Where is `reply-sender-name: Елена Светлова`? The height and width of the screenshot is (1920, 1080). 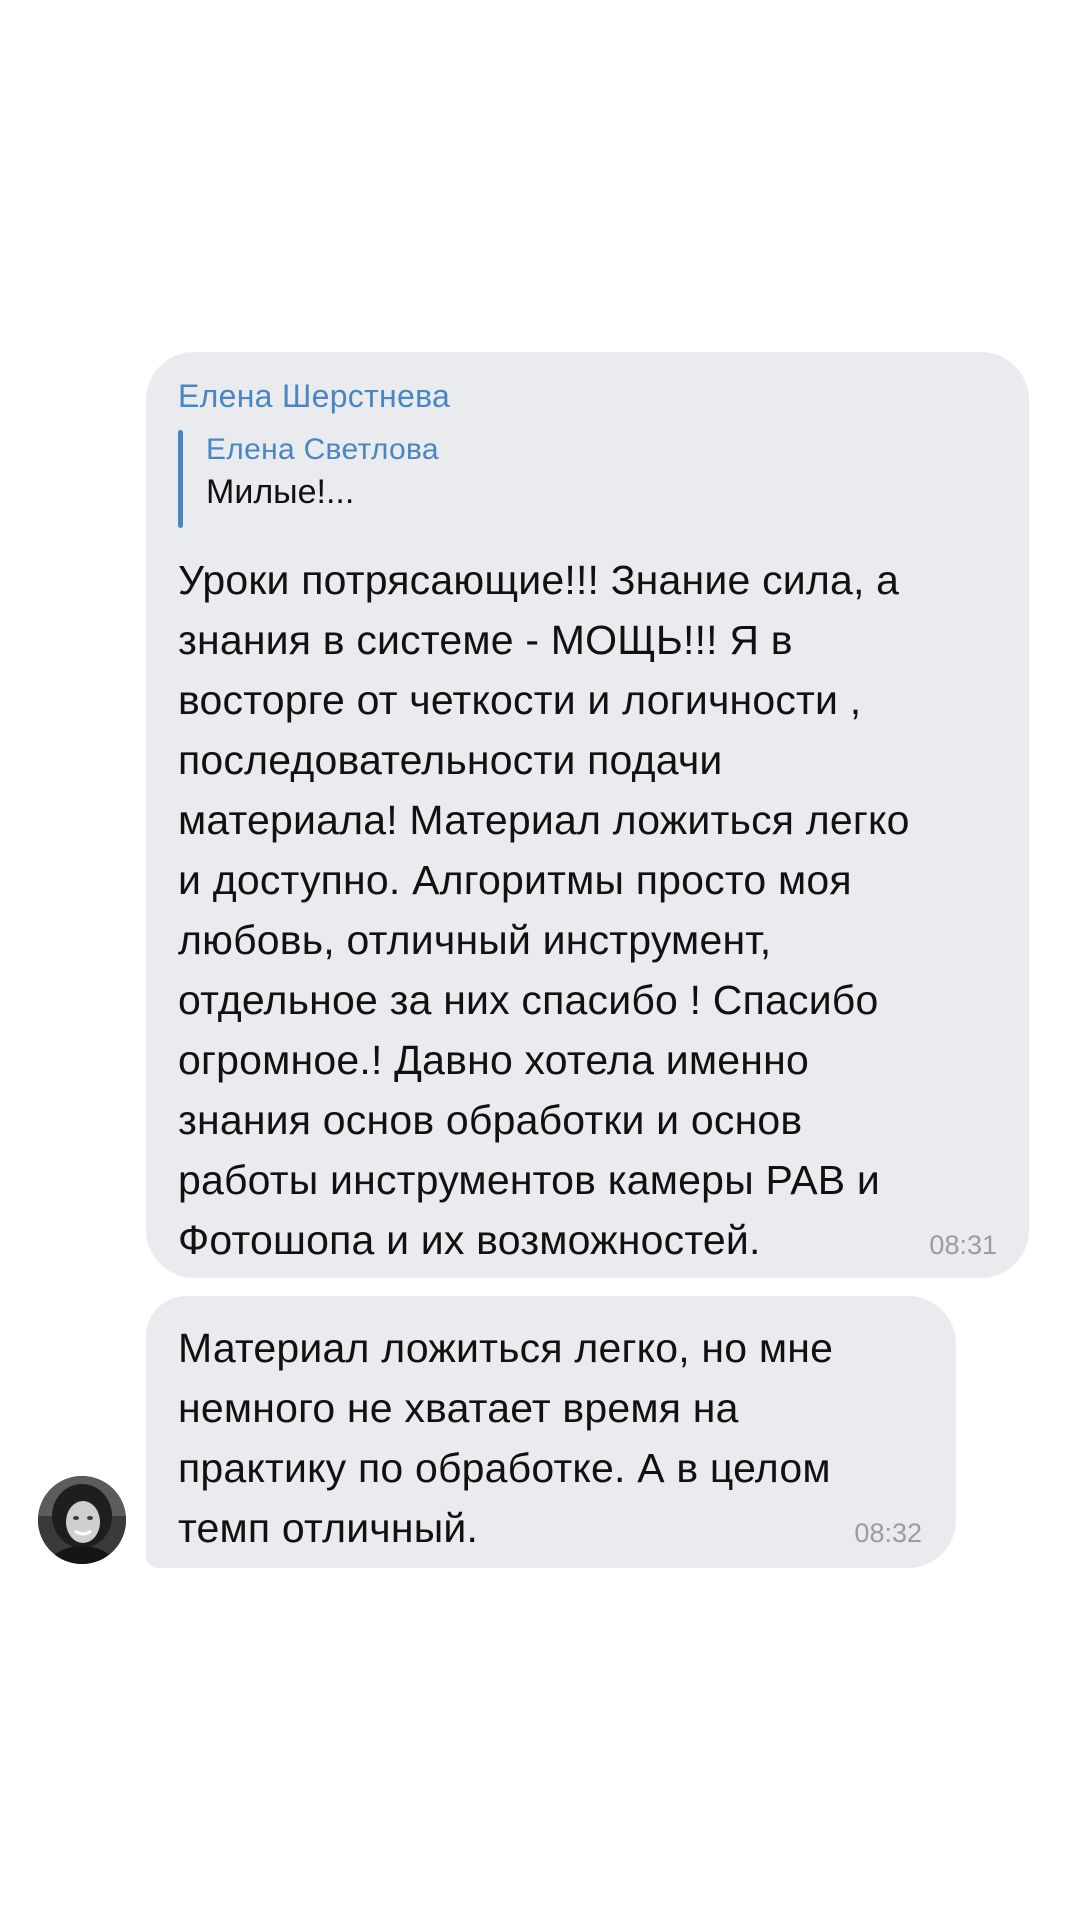 reply-sender-name: Елена Светлова is located at coordinates (322, 449).